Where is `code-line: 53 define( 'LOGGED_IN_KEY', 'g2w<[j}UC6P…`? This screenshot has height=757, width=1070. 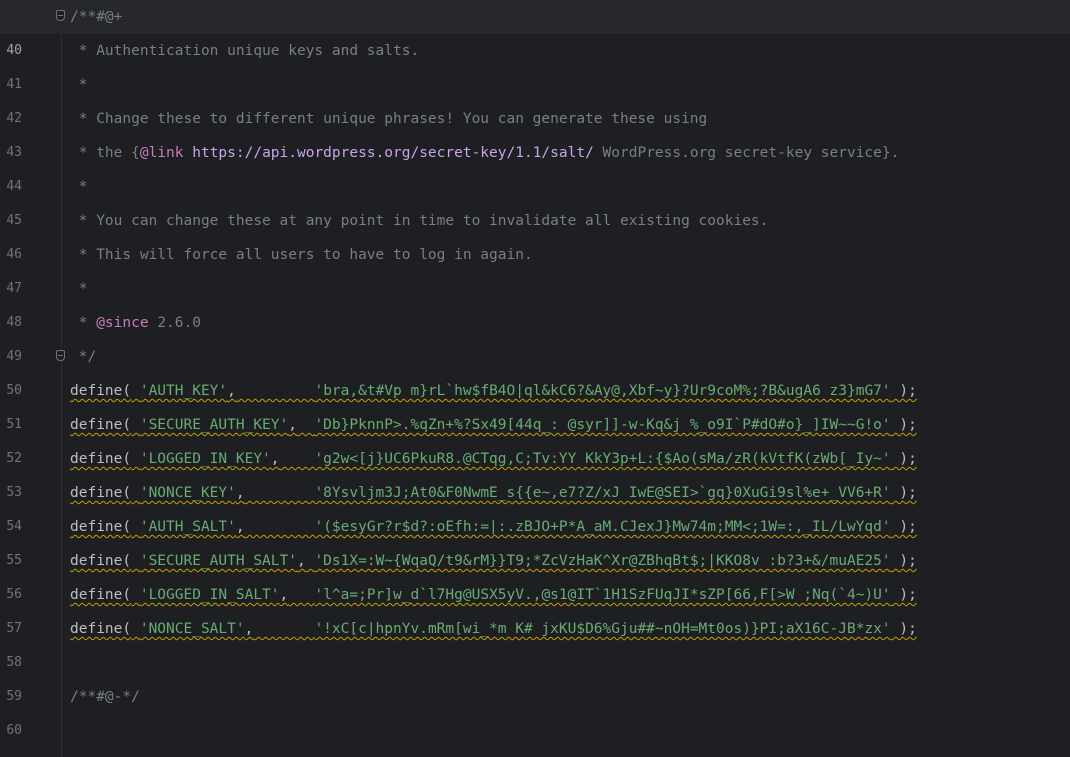
code-line: 53 define( 'LOGGED_IN_KEY', 'g2w<[j}UC6P… is located at coordinates (535, 471).